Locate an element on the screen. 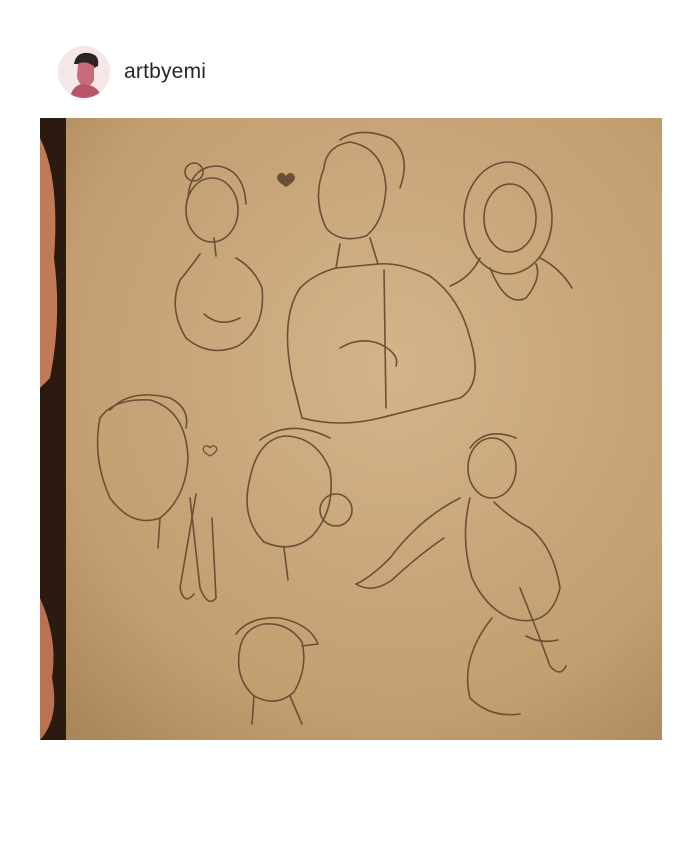  username-label: artbyemi is located at coordinates (165, 72).